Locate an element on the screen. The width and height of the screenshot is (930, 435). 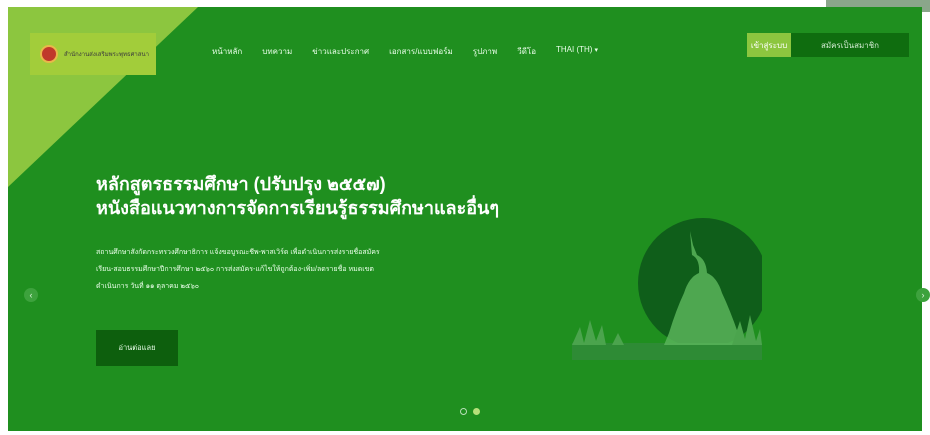
chevron-down-icon: ▾ is located at coordinates (596, 50).